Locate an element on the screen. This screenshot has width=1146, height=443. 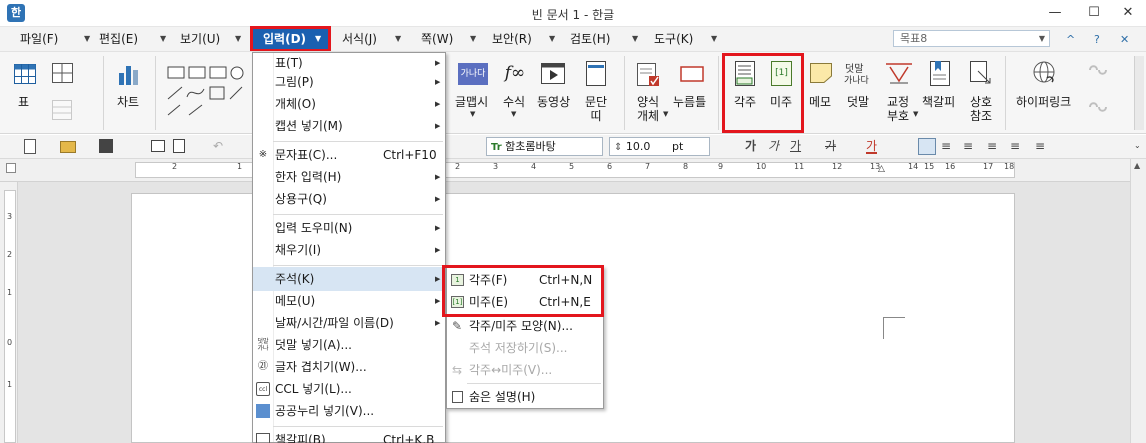
ribbon-video-label: 동영상 is located at coordinates (553, 102).